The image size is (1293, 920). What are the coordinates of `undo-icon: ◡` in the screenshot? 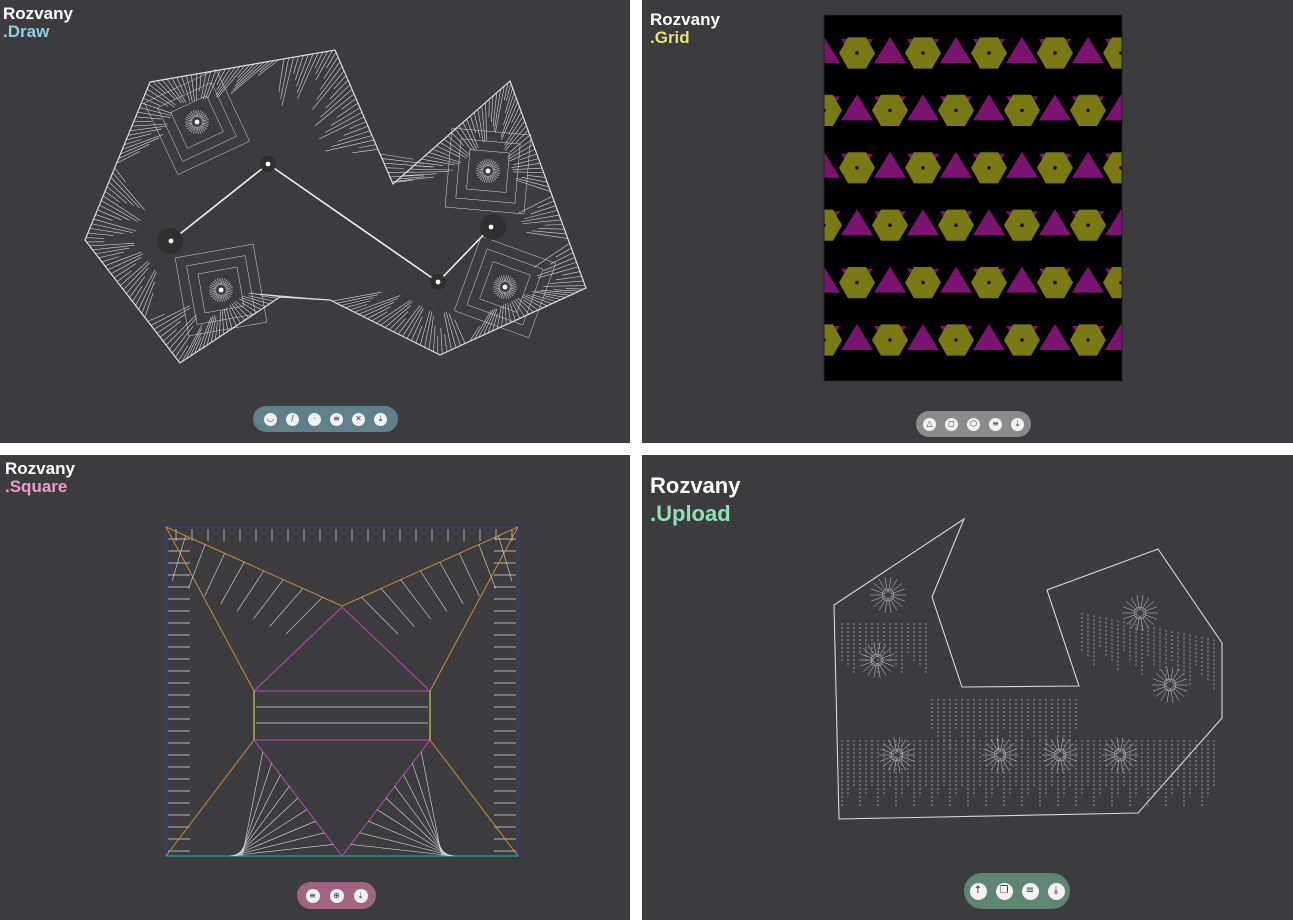 It's located at (270, 418).